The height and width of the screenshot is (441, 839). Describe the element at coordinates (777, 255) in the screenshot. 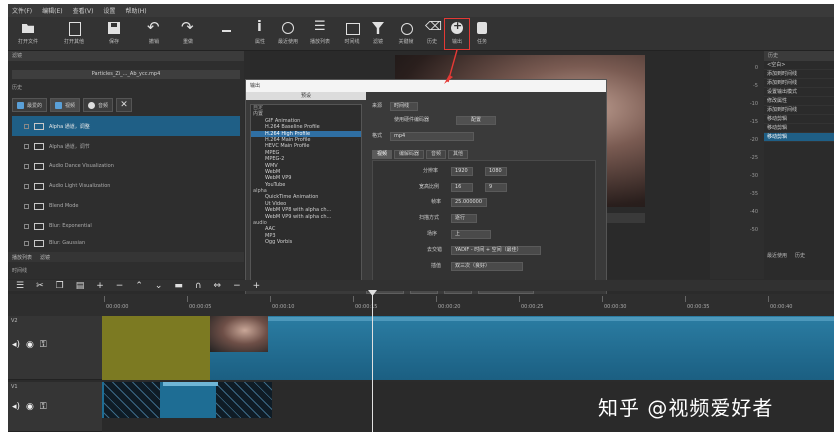

I see `tab-recent: 最近使用` at that location.